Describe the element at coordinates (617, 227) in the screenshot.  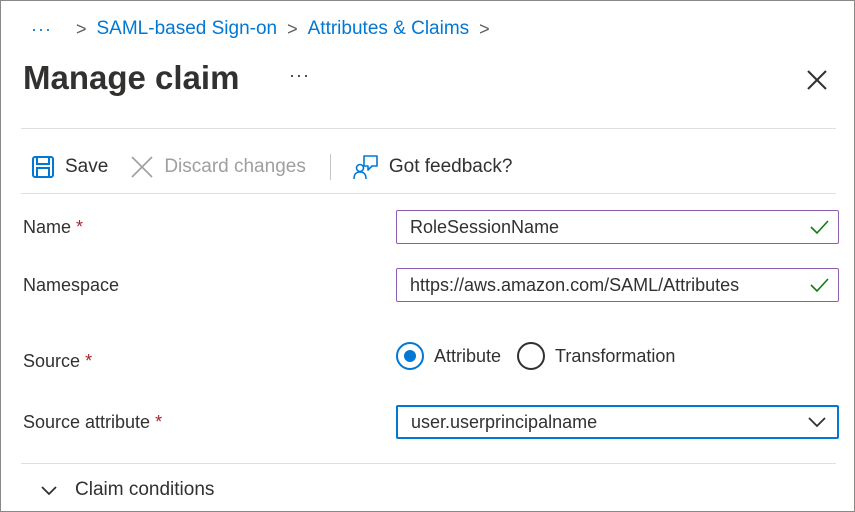
I see `name-input: RoleSessionName` at that location.